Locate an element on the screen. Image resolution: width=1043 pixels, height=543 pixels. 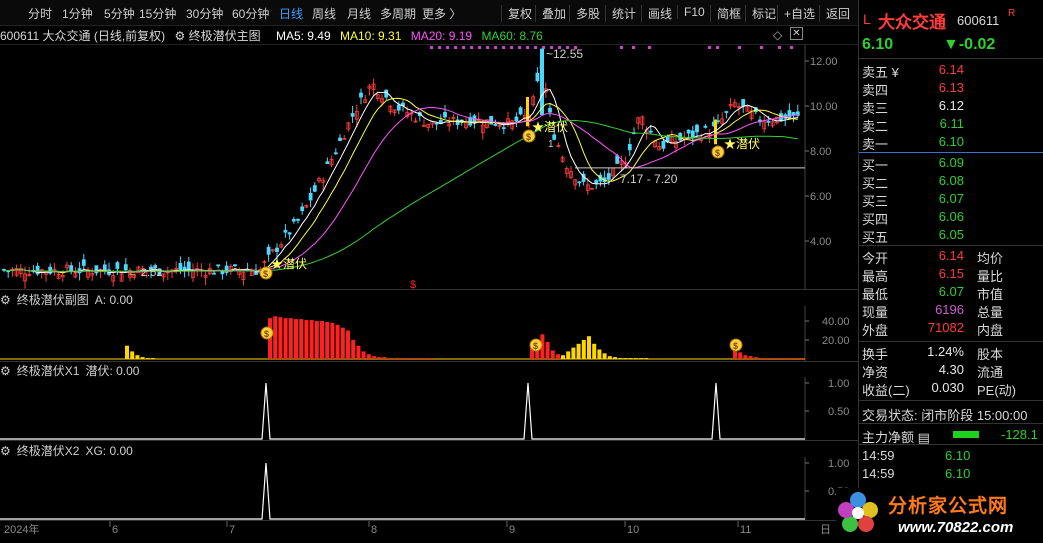
tool-button-0: 复权 is located at coordinates (516, 13).